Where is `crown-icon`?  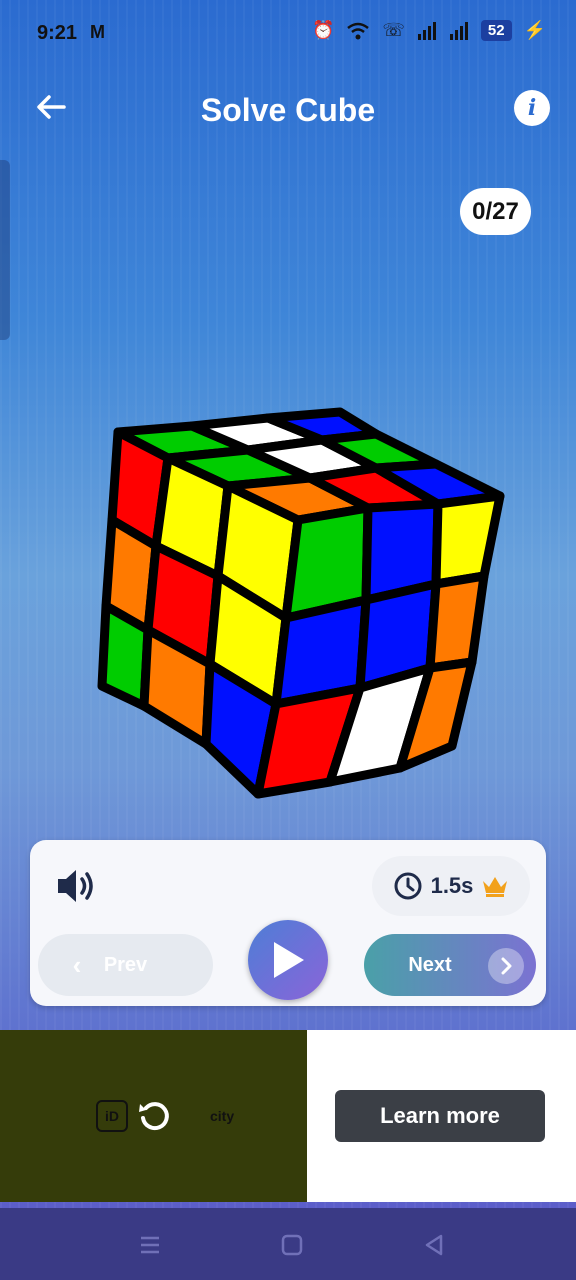
crown-icon is located at coordinates (495, 887).